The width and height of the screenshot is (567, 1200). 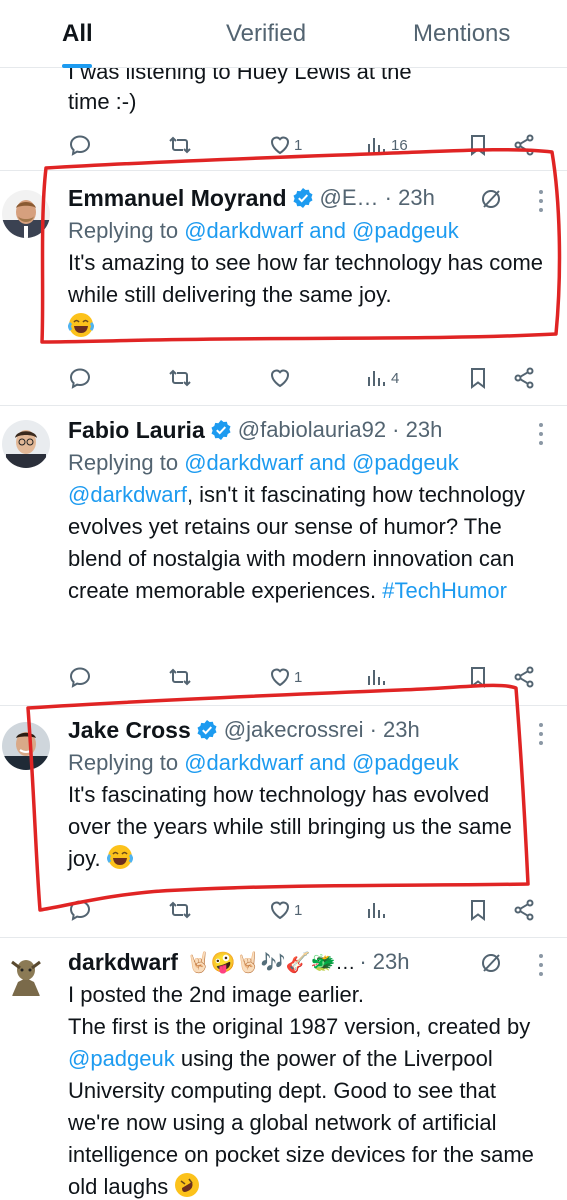 I want to click on mention-link: @darkdwarf, so click(x=127, y=494).